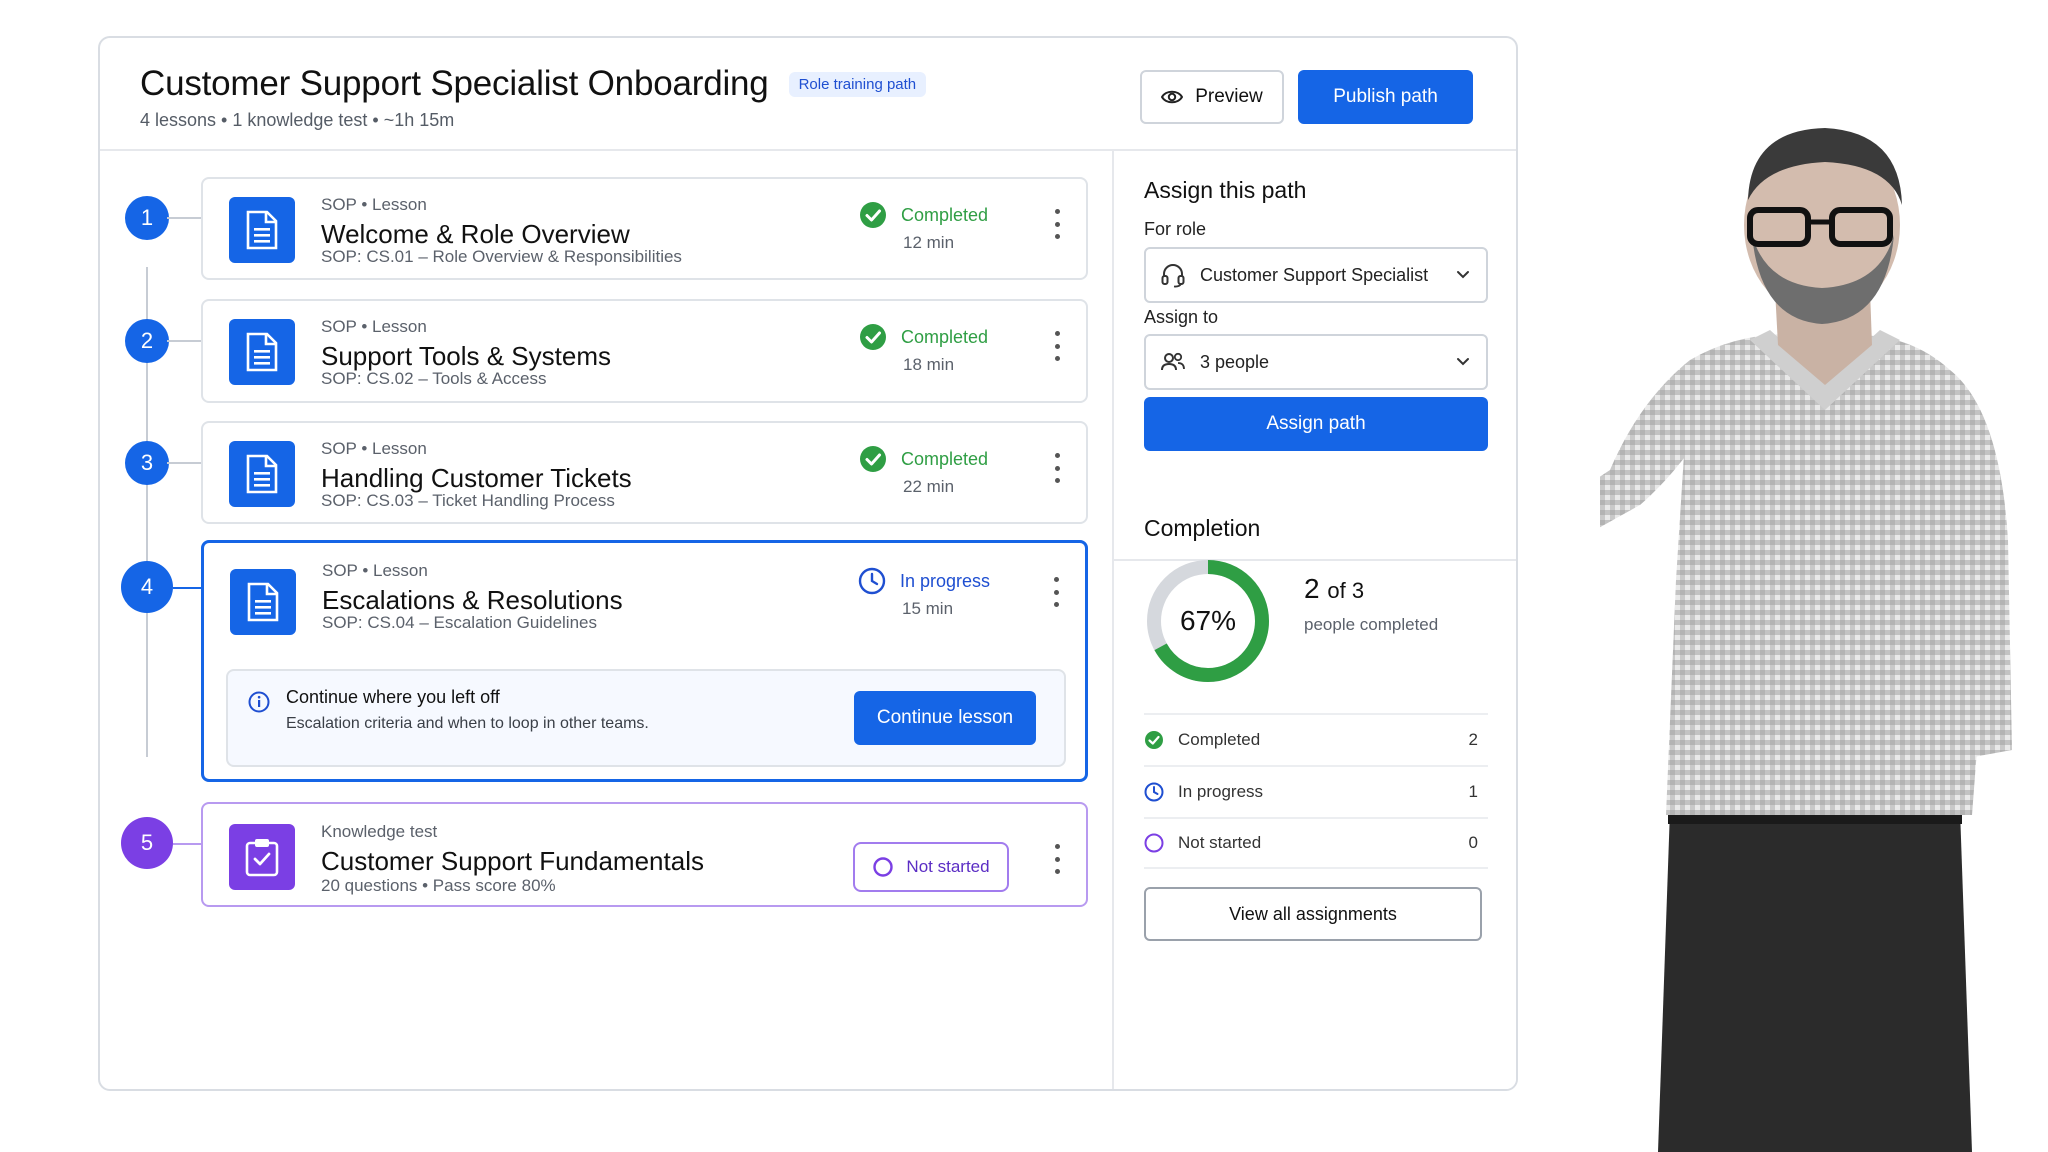 This screenshot has height=1152, width=2048. I want to click on lesson-title: Welcome & Role Overview, so click(475, 234).